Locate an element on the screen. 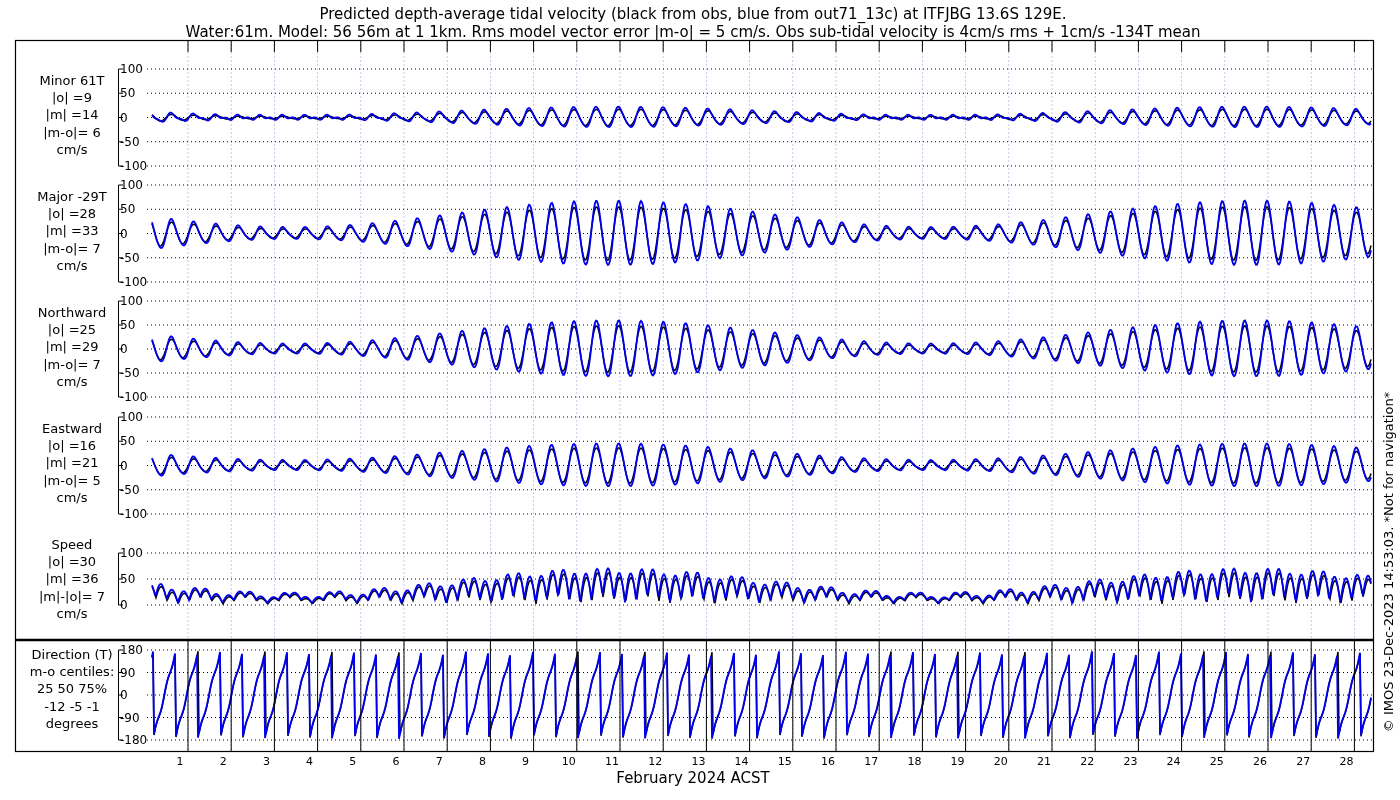  day-label: 6 is located at coordinates (396, 761).